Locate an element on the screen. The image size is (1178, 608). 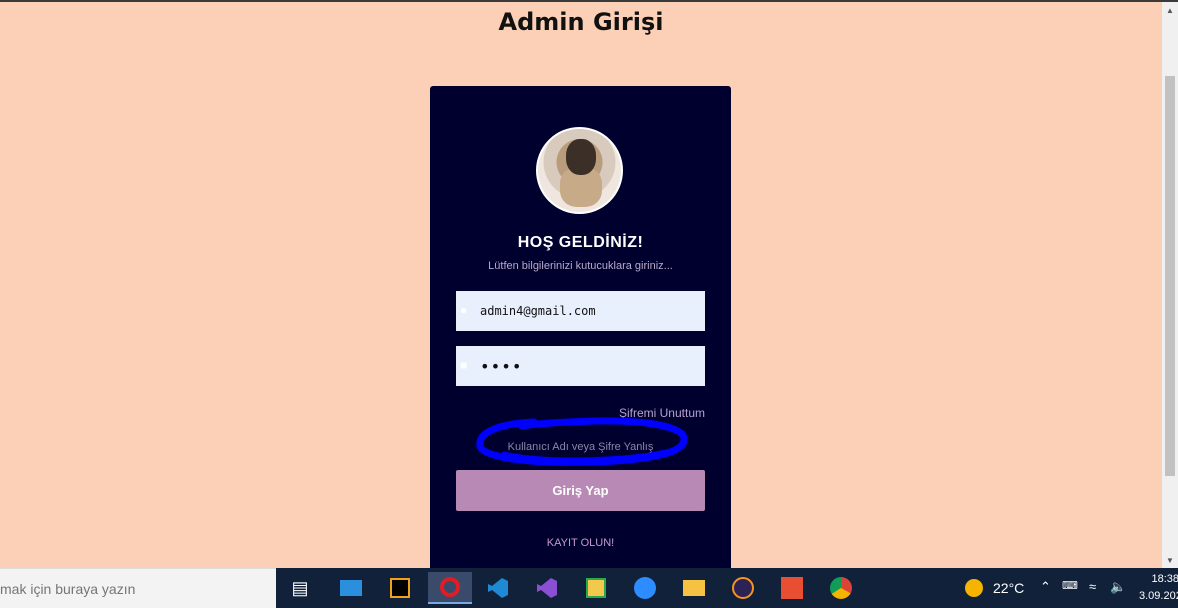
password-input is located at coordinates (590, 366).